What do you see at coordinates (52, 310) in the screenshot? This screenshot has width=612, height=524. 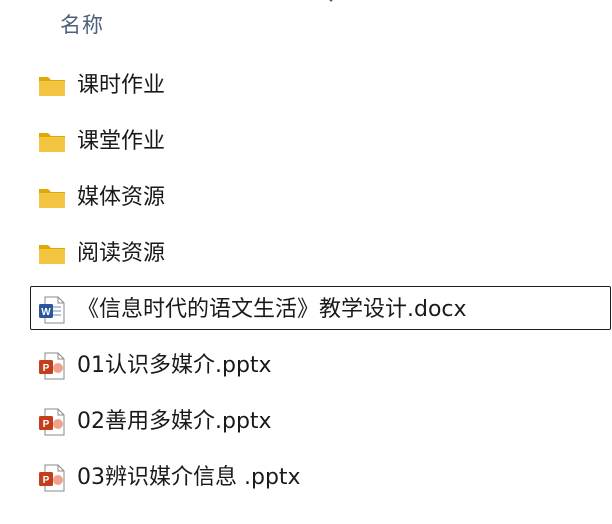 I see `word-doc-icon: W` at bounding box center [52, 310].